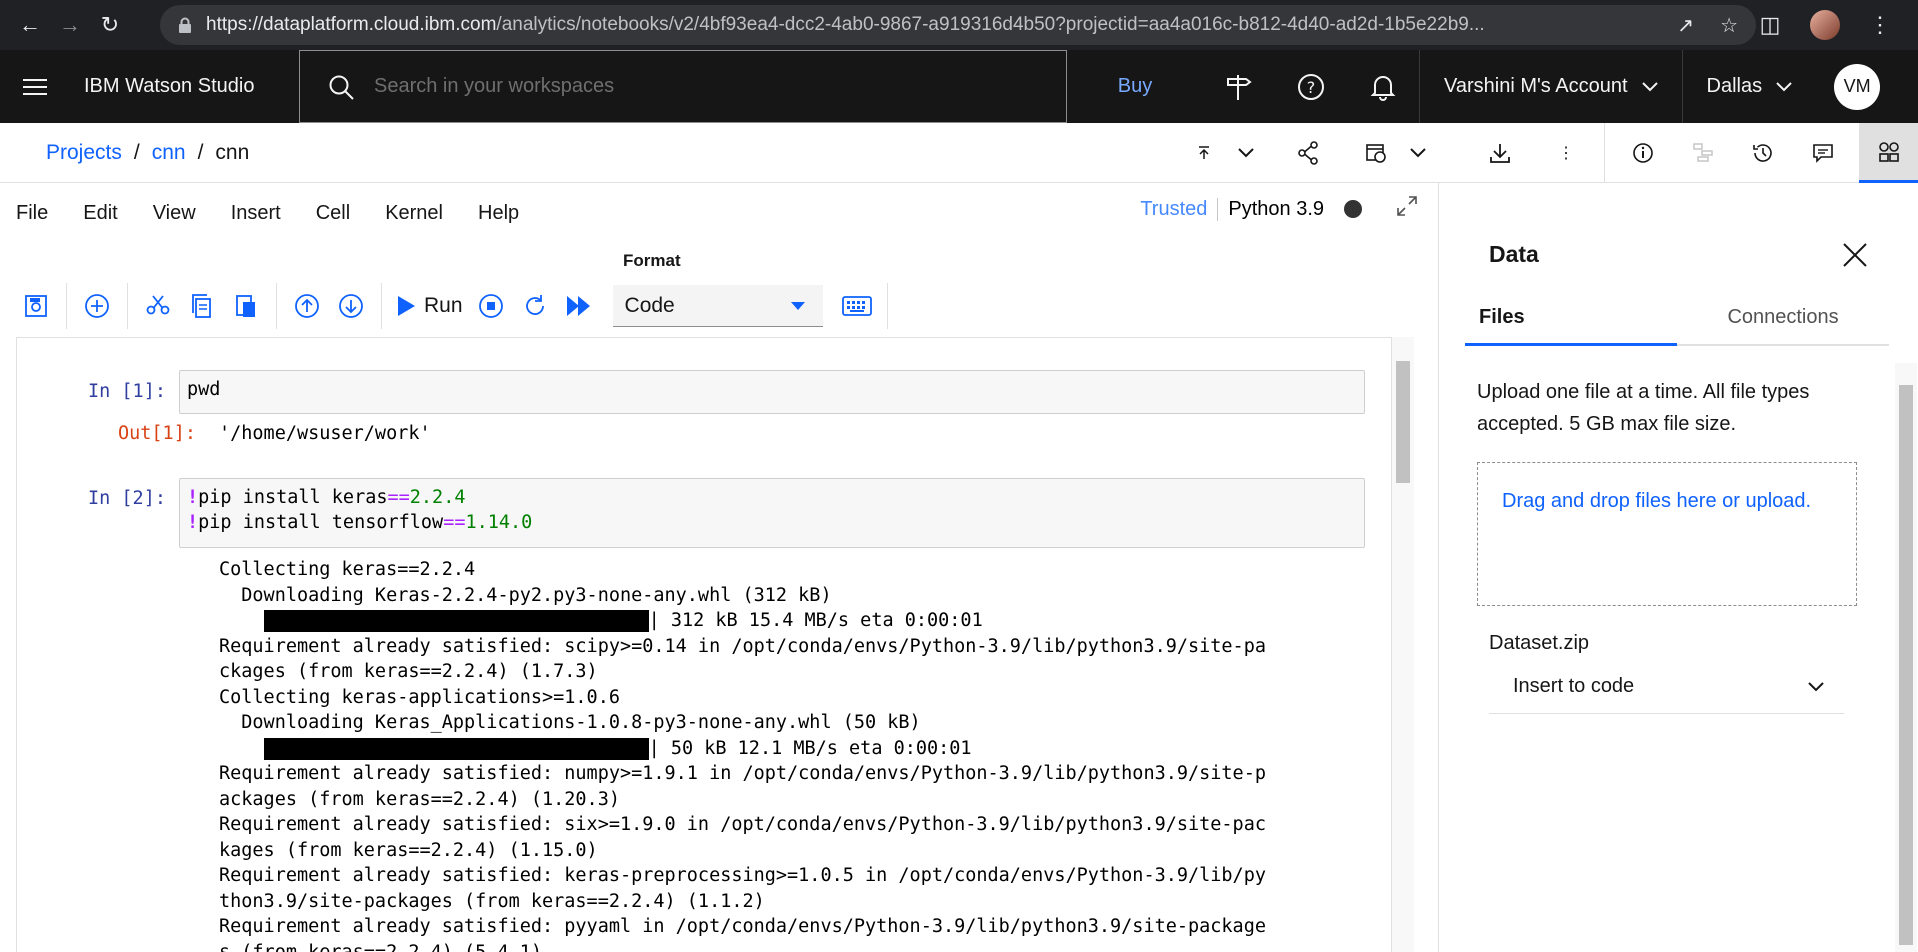 The height and width of the screenshot is (952, 1918). Describe the element at coordinates (36, 306) in the screenshot. I see `save-icon` at that location.